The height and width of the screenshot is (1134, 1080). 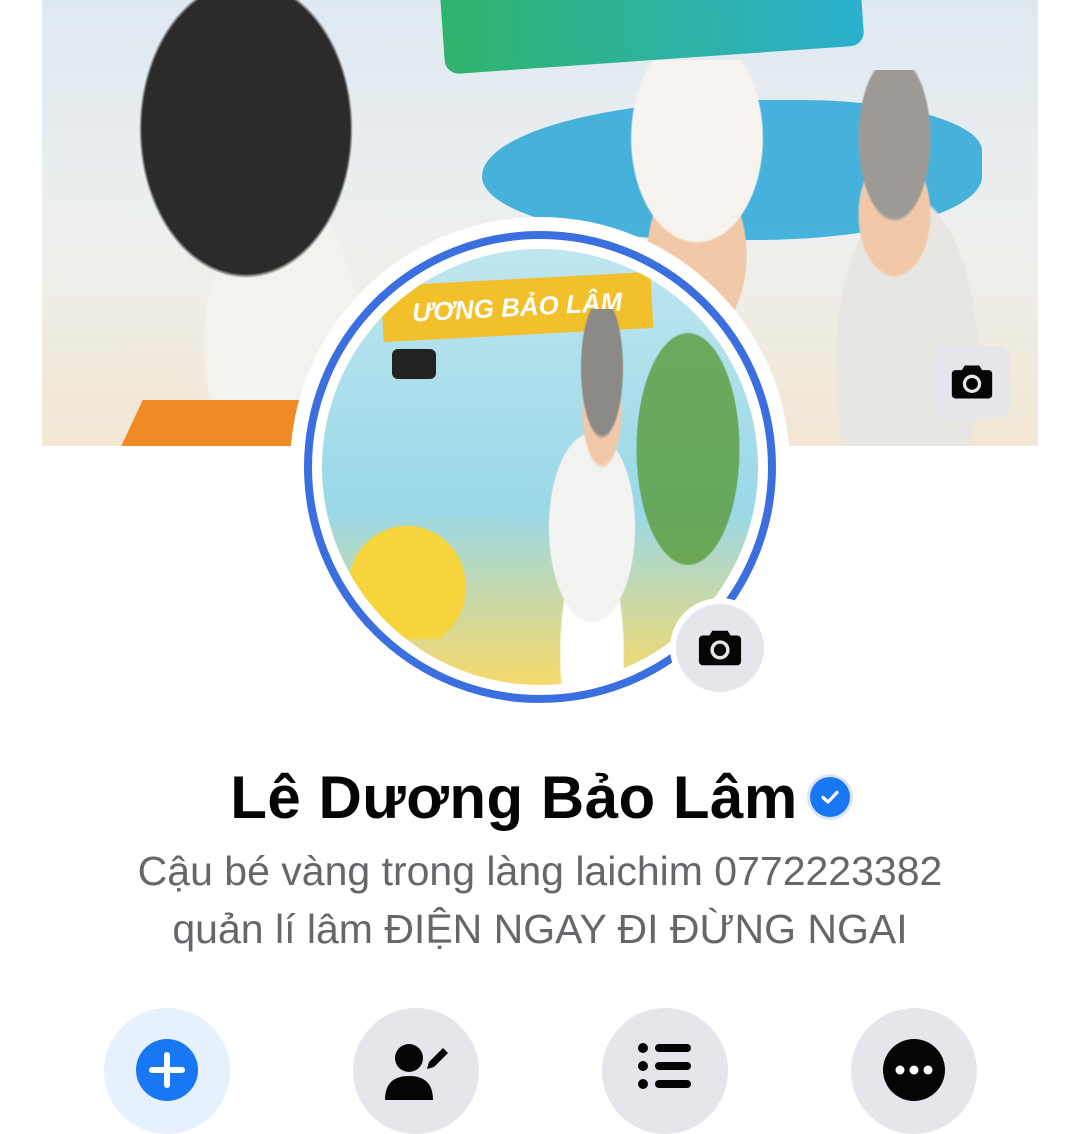 What do you see at coordinates (829, 797) in the screenshot?
I see `verified-check-icon` at bounding box center [829, 797].